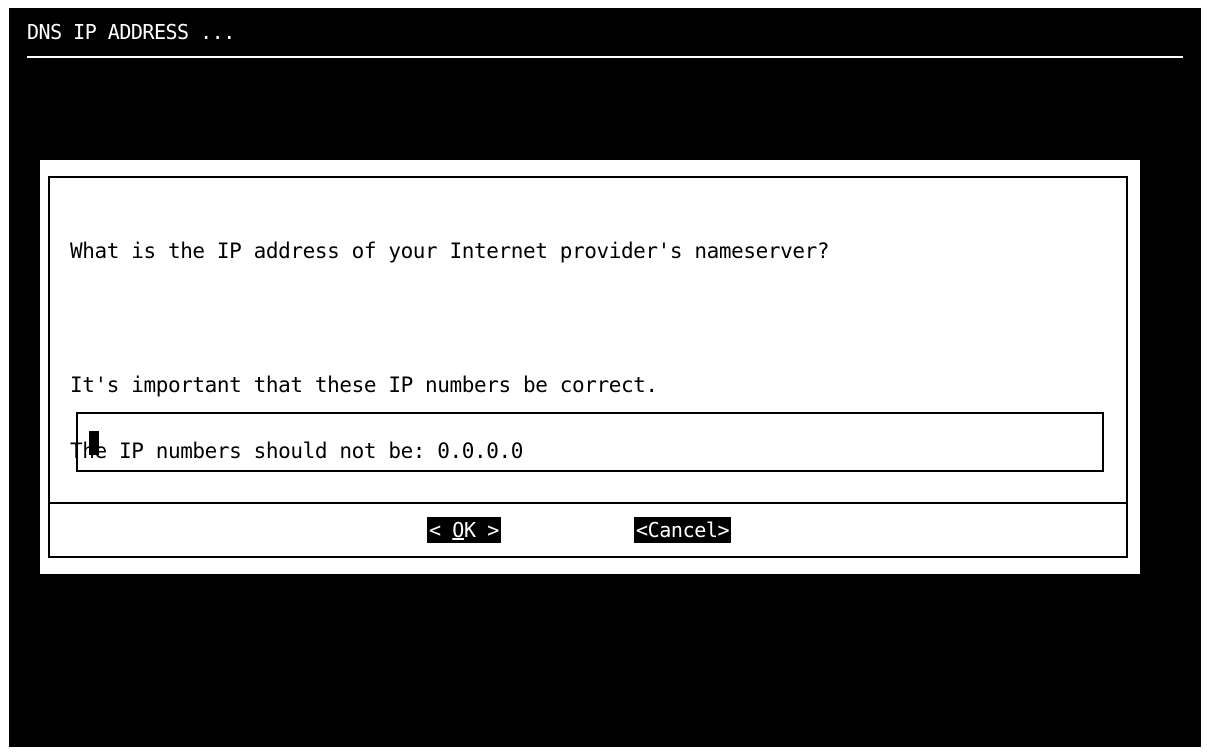 Image resolution: width=1209 pixels, height=753 pixels. What do you see at coordinates (588, 503) in the screenshot?
I see `button-divider` at bounding box center [588, 503].